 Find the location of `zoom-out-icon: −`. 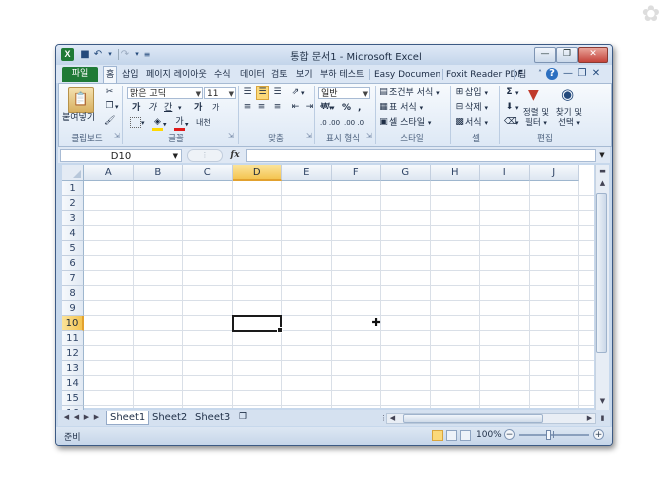

zoom-out-icon: − is located at coordinates (509, 434).